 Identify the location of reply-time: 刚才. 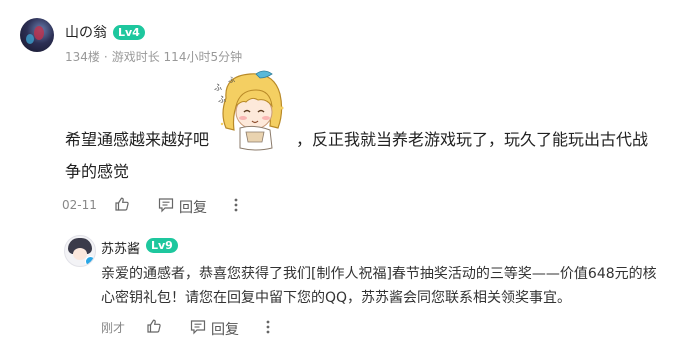
(113, 328).